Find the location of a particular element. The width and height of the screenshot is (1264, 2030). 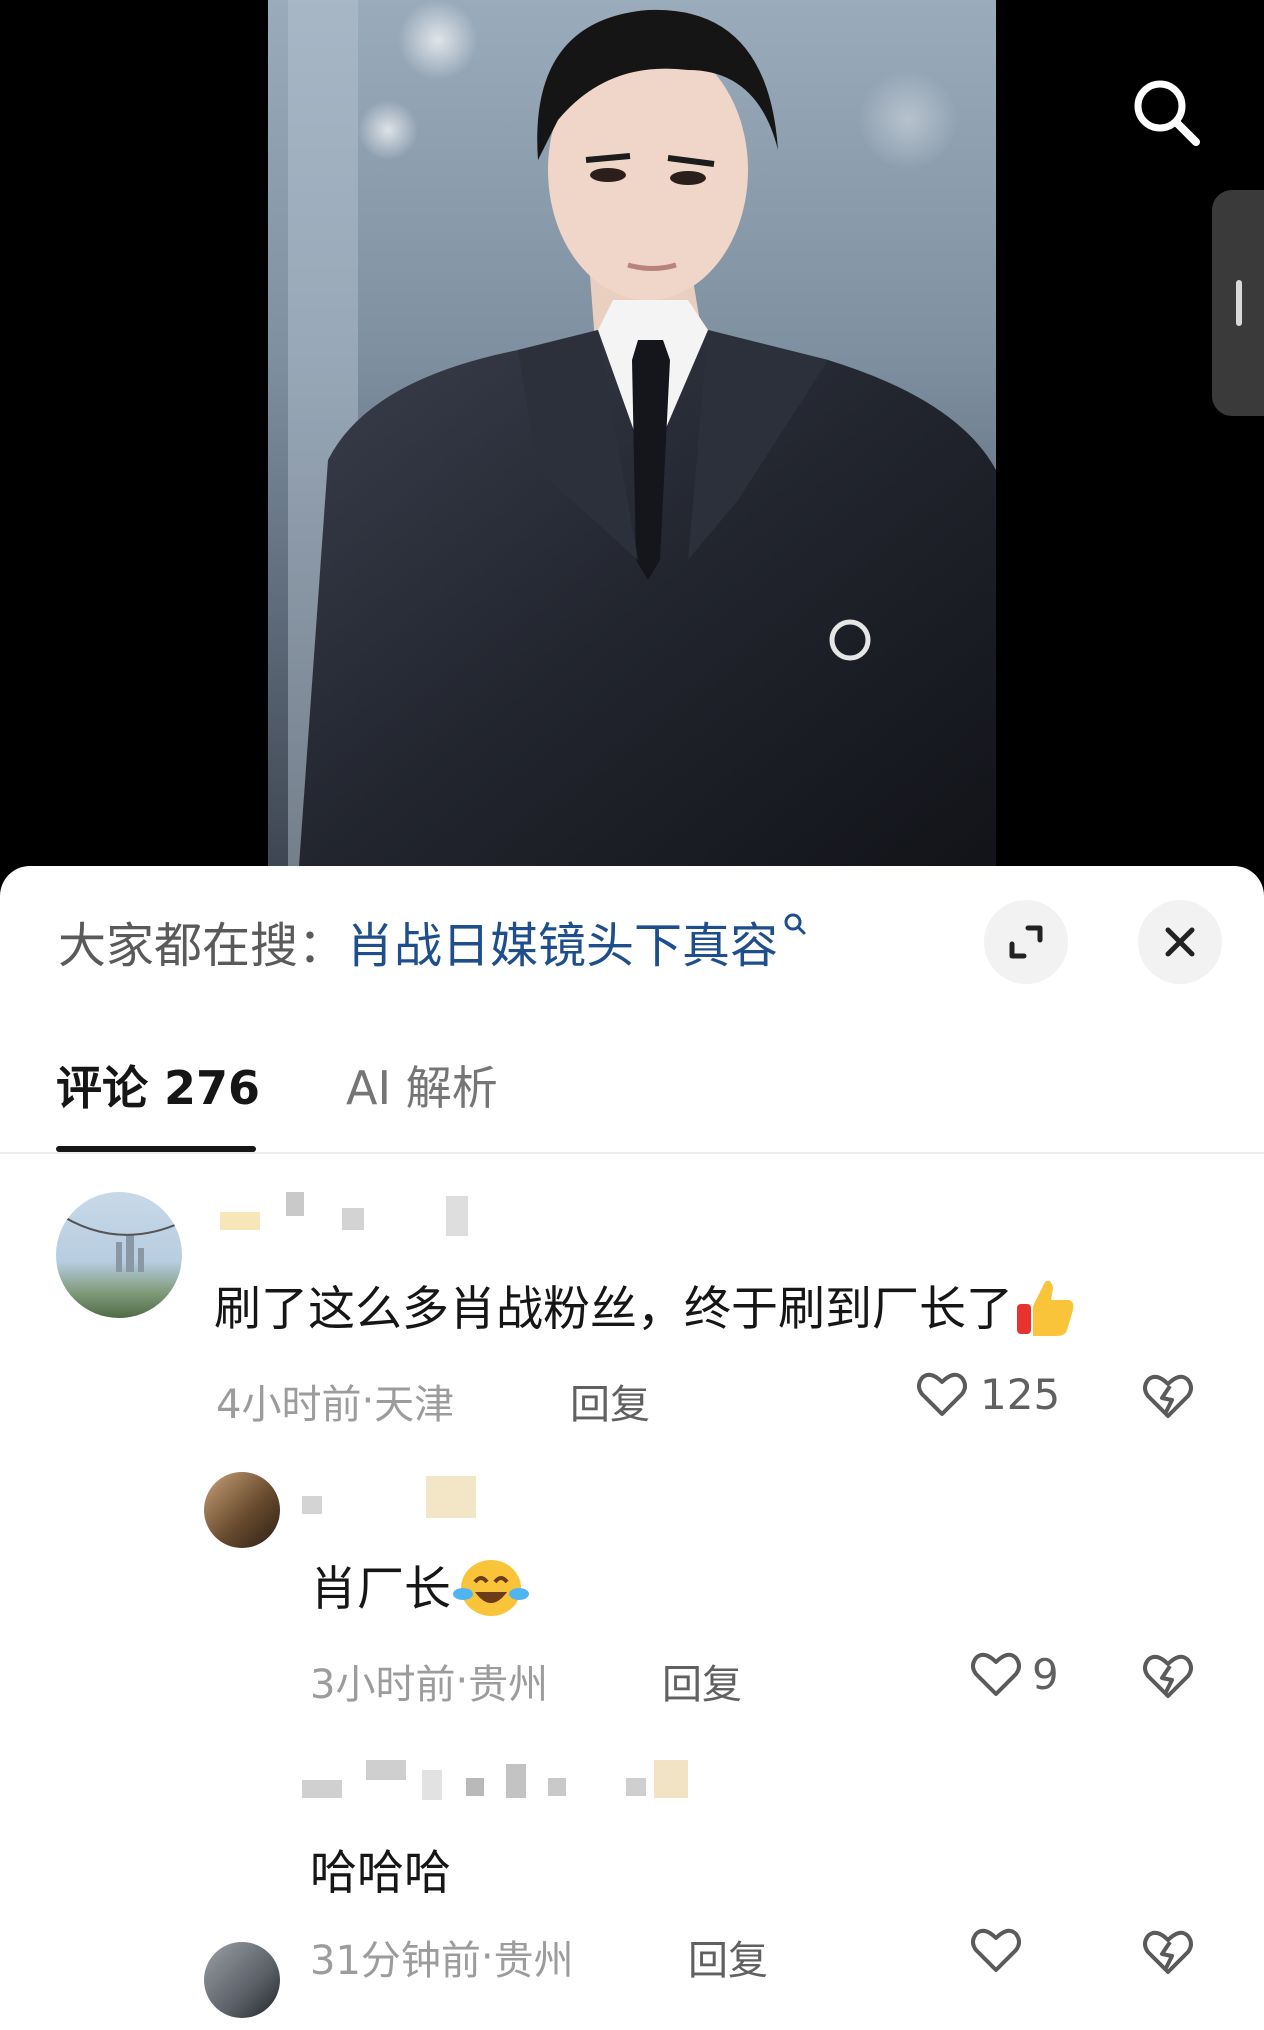

expand-icon is located at coordinates (1026, 942).